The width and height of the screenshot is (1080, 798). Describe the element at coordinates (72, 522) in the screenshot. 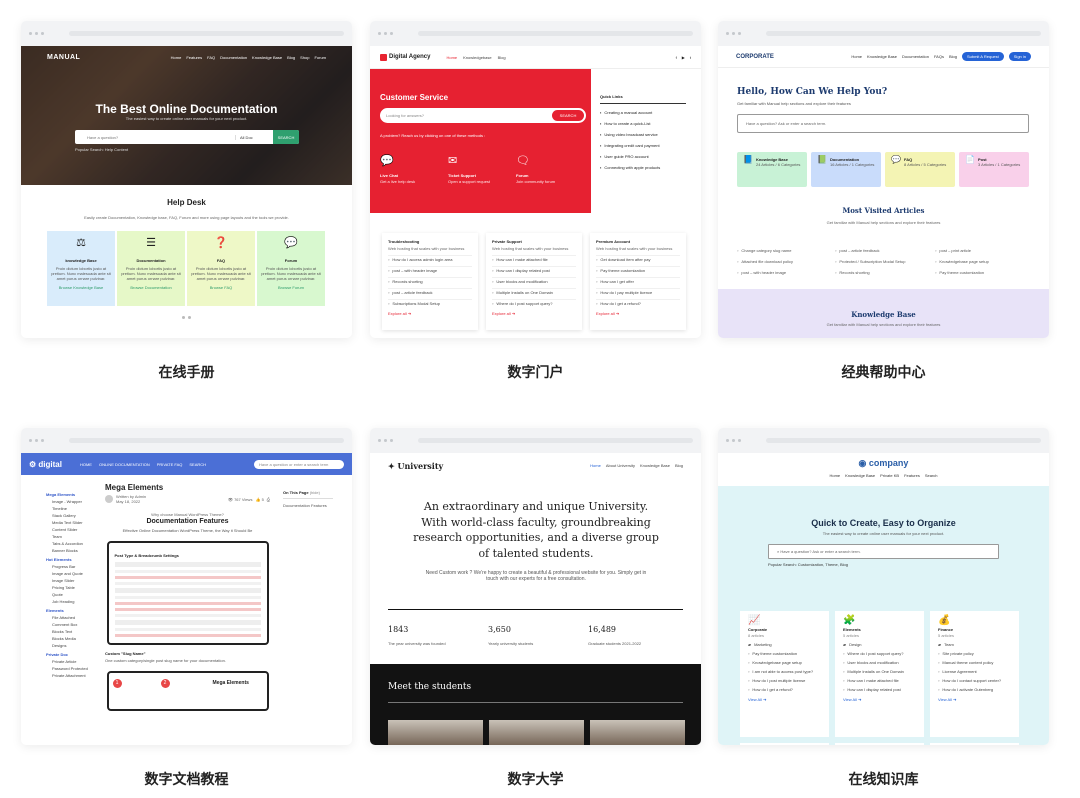

I see `sidebar-item: Media Text Slider` at that location.